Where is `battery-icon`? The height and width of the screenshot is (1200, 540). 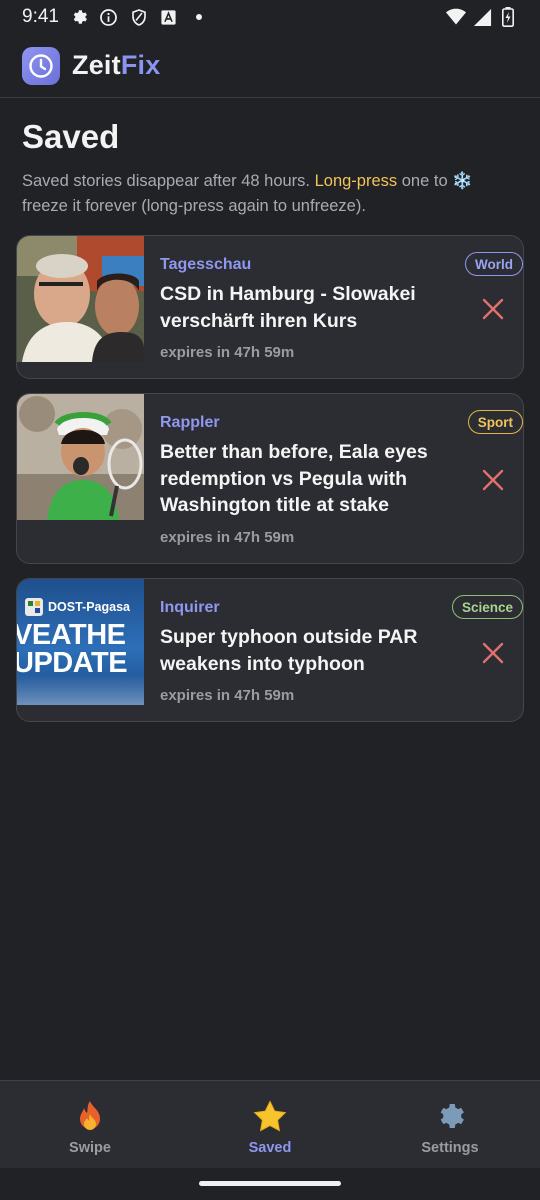 battery-icon is located at coordinates (508, 17).